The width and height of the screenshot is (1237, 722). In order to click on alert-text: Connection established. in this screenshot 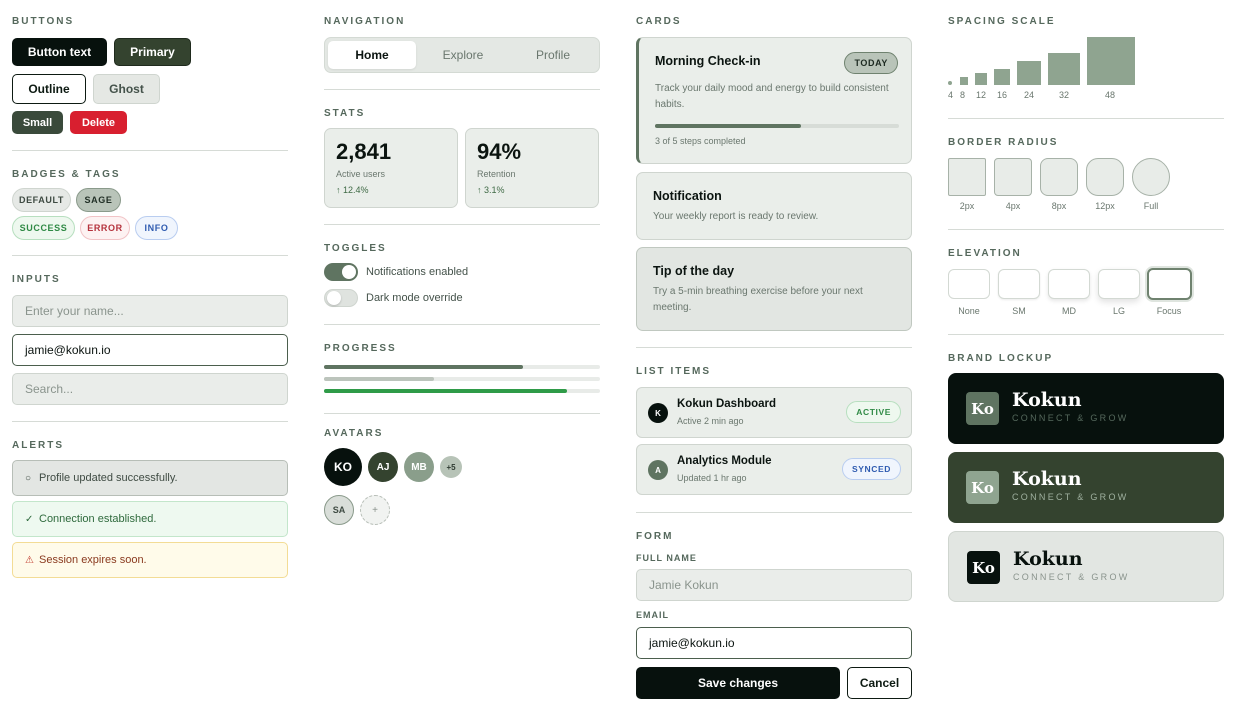, I will do `click(98, 519)`.